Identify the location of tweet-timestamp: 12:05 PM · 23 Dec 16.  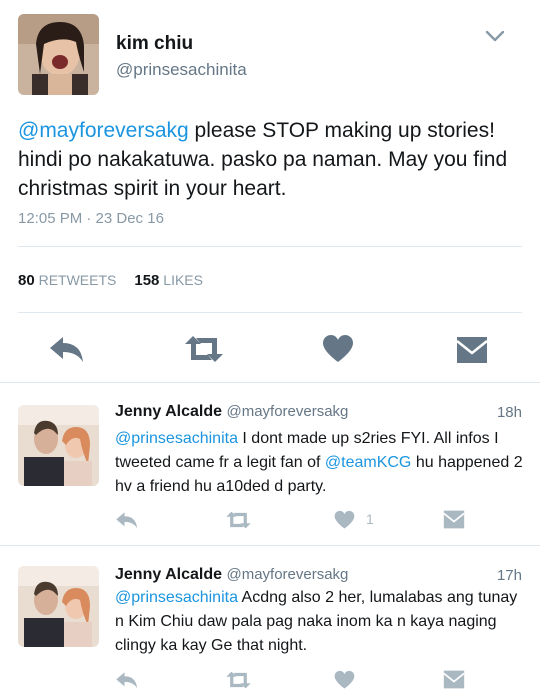
(91, 218).